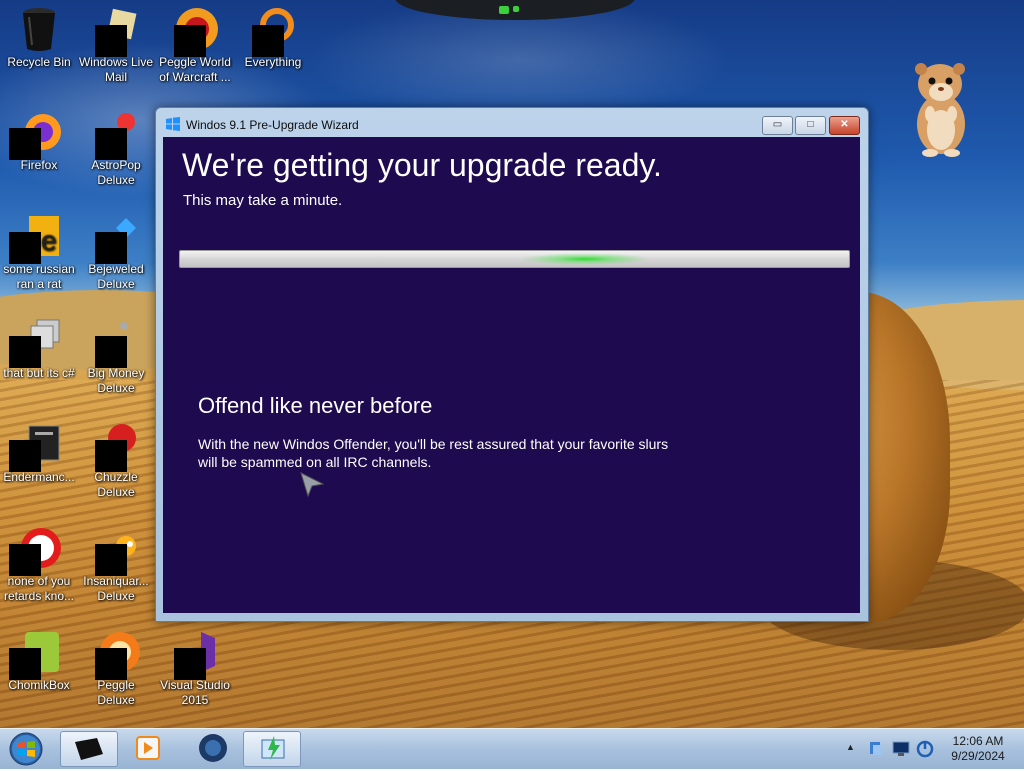 The width and height of the screenshot is (1024, 771). I want to click on icon-label: Firefox, so click(39, 165).